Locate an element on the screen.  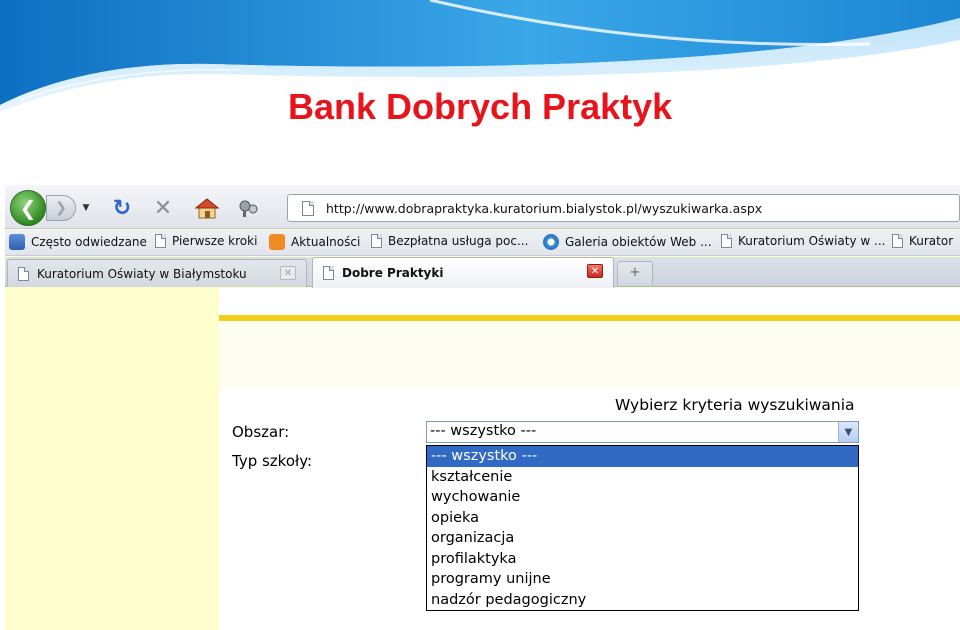
plus-icon: + is located at coordinates (635, 272).